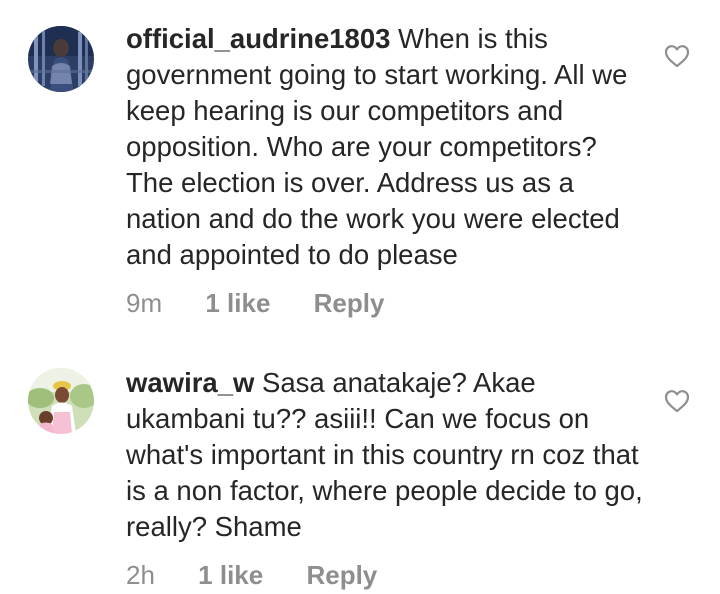 Image resolution: width=720 pixels, height=594 pixels. Describe the element at coordinates (386, 303) in the screenshot. I see `comment-meta: 9m 1 like Reply` at that location.